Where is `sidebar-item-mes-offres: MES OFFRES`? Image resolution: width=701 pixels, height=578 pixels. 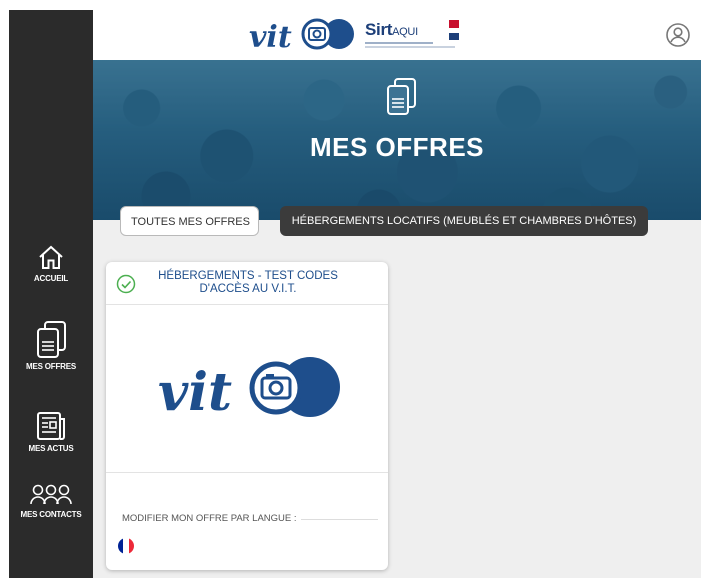
sidebar-item-mes-offres: MES OFFRES is located at coordinates (51, 345).